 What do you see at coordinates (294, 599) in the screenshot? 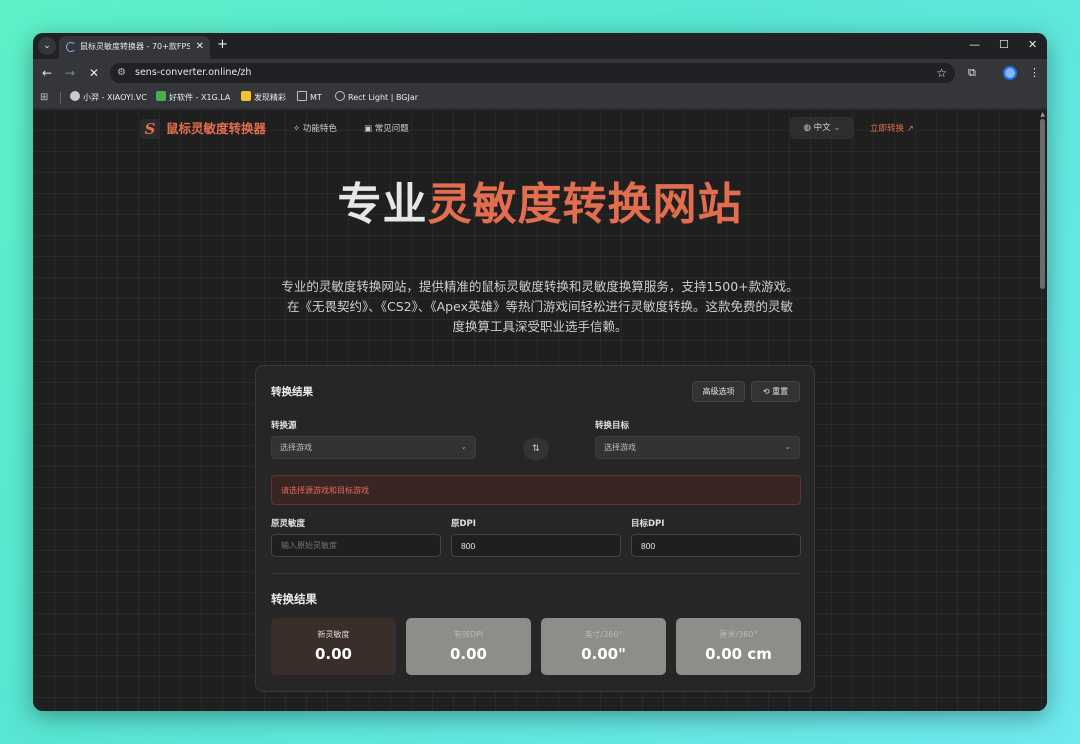
I see `results-title: 转换结果` at bounding box center [294, 599].